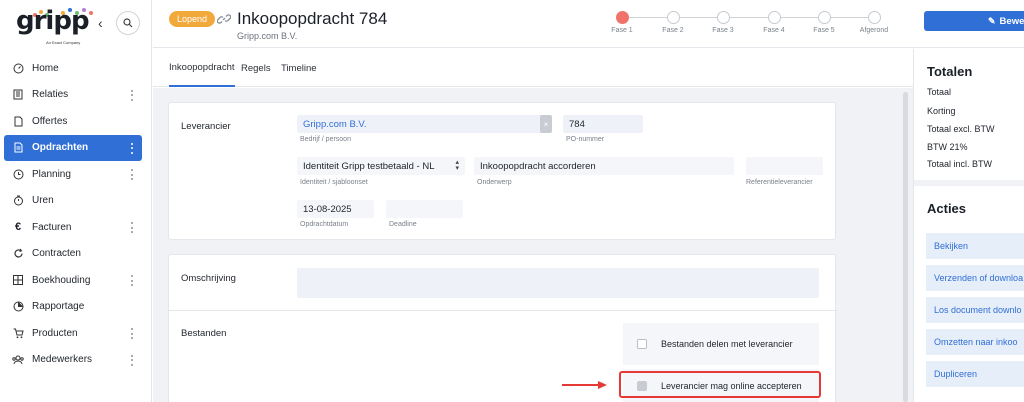 This screenshot has height=402, width=1024. Describe the element at coordinates (76, 227) in the screenshot. I see `sidebar-item-facturen: € Facturen` at that location.